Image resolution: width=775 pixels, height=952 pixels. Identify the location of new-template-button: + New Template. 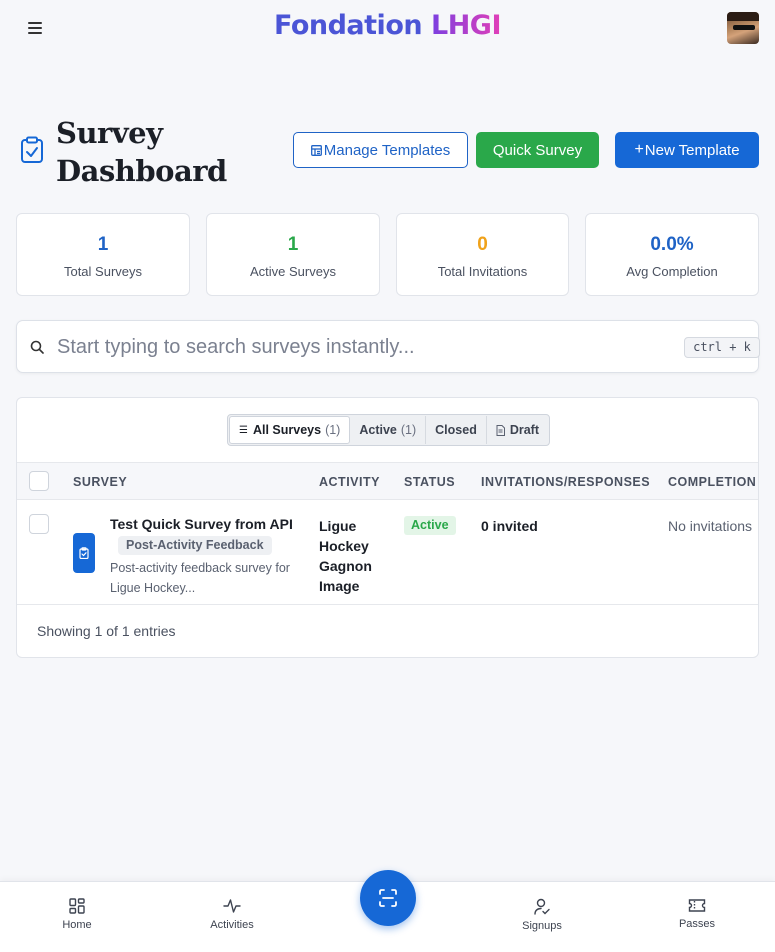
(687, 150).